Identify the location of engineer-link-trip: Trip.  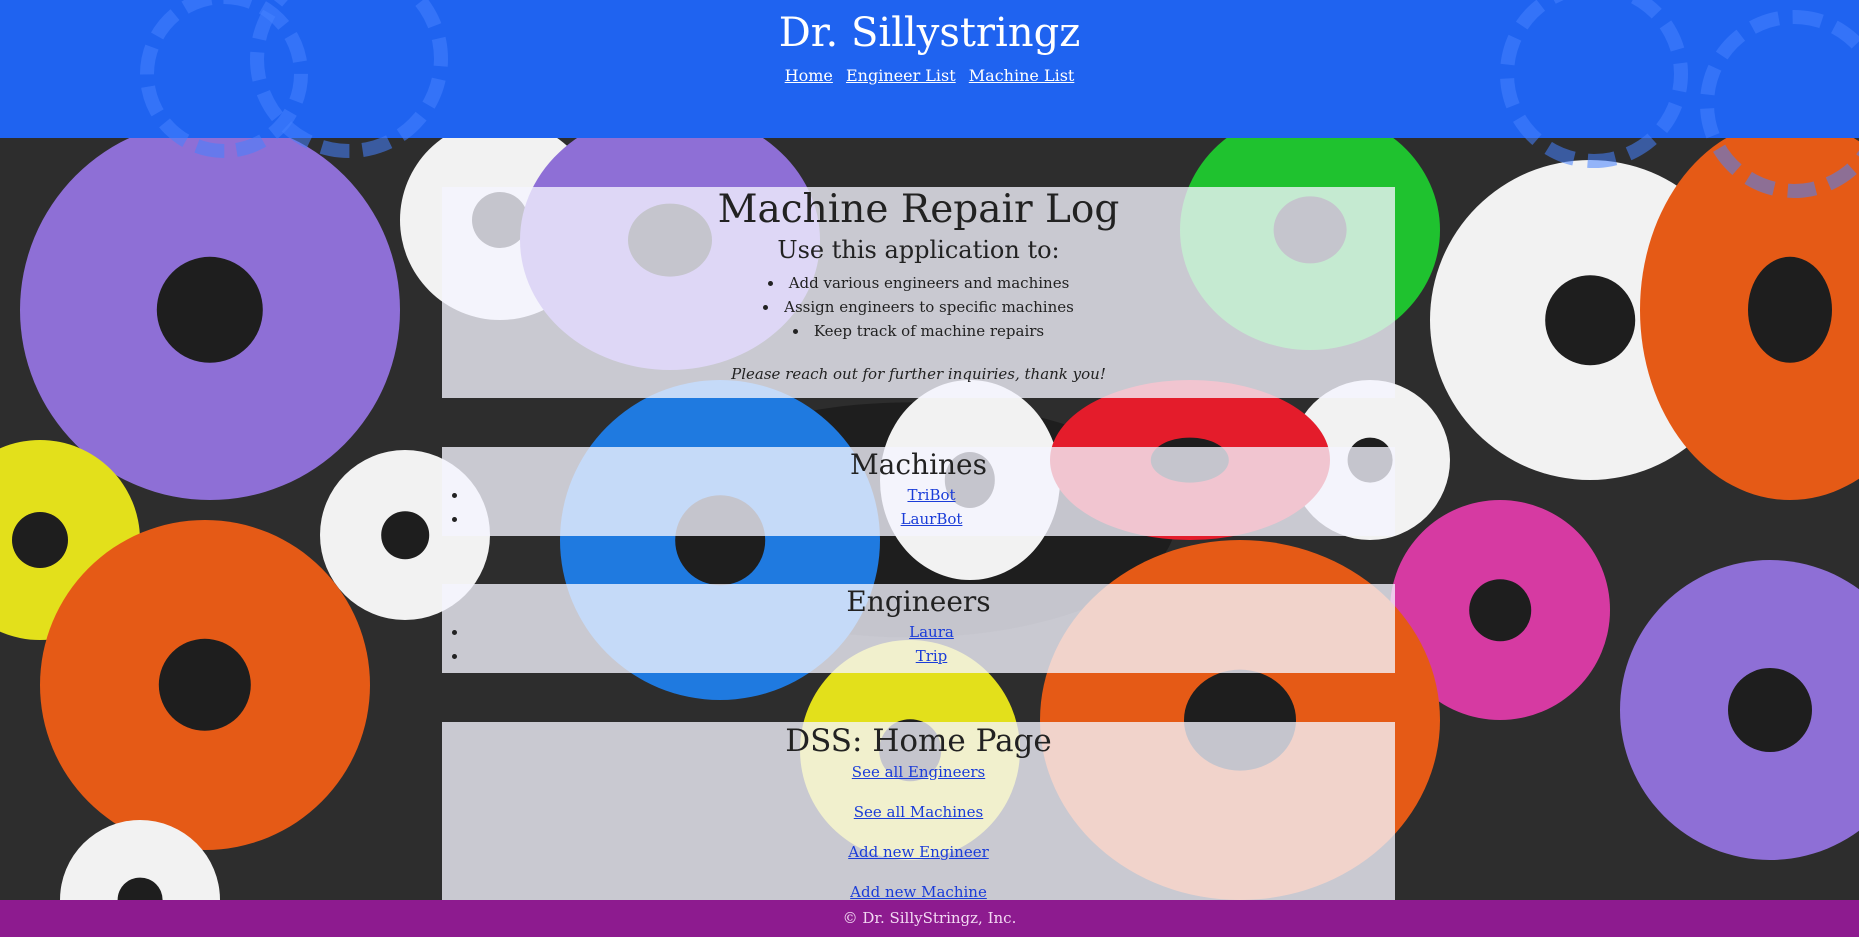
(932, 656).